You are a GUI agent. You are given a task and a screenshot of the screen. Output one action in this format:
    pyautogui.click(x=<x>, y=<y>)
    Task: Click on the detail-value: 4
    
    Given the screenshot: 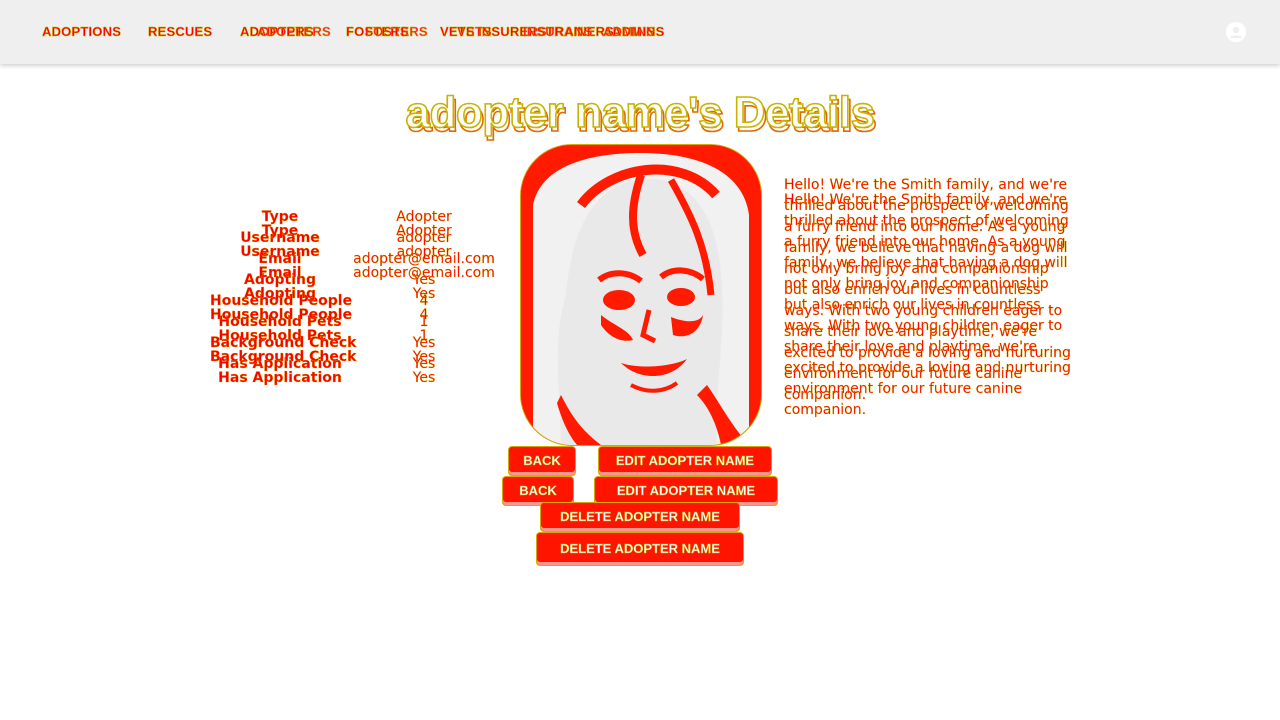 What is the action you would take?
    pyautogui.click(x=424, y=315)
    